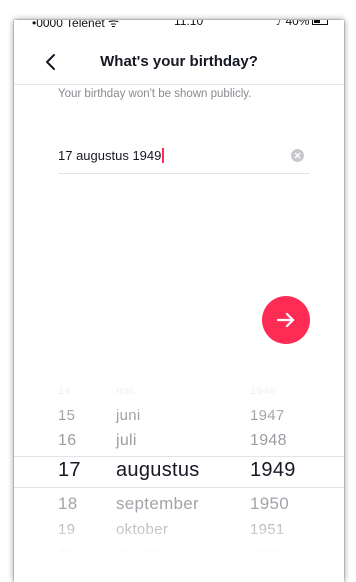 The width and height of the screenshot is (356, 582). I want to click on status-bar: •0000 Telenet ᯤ 11:10 ⭜ 40%, so click(179, 28).